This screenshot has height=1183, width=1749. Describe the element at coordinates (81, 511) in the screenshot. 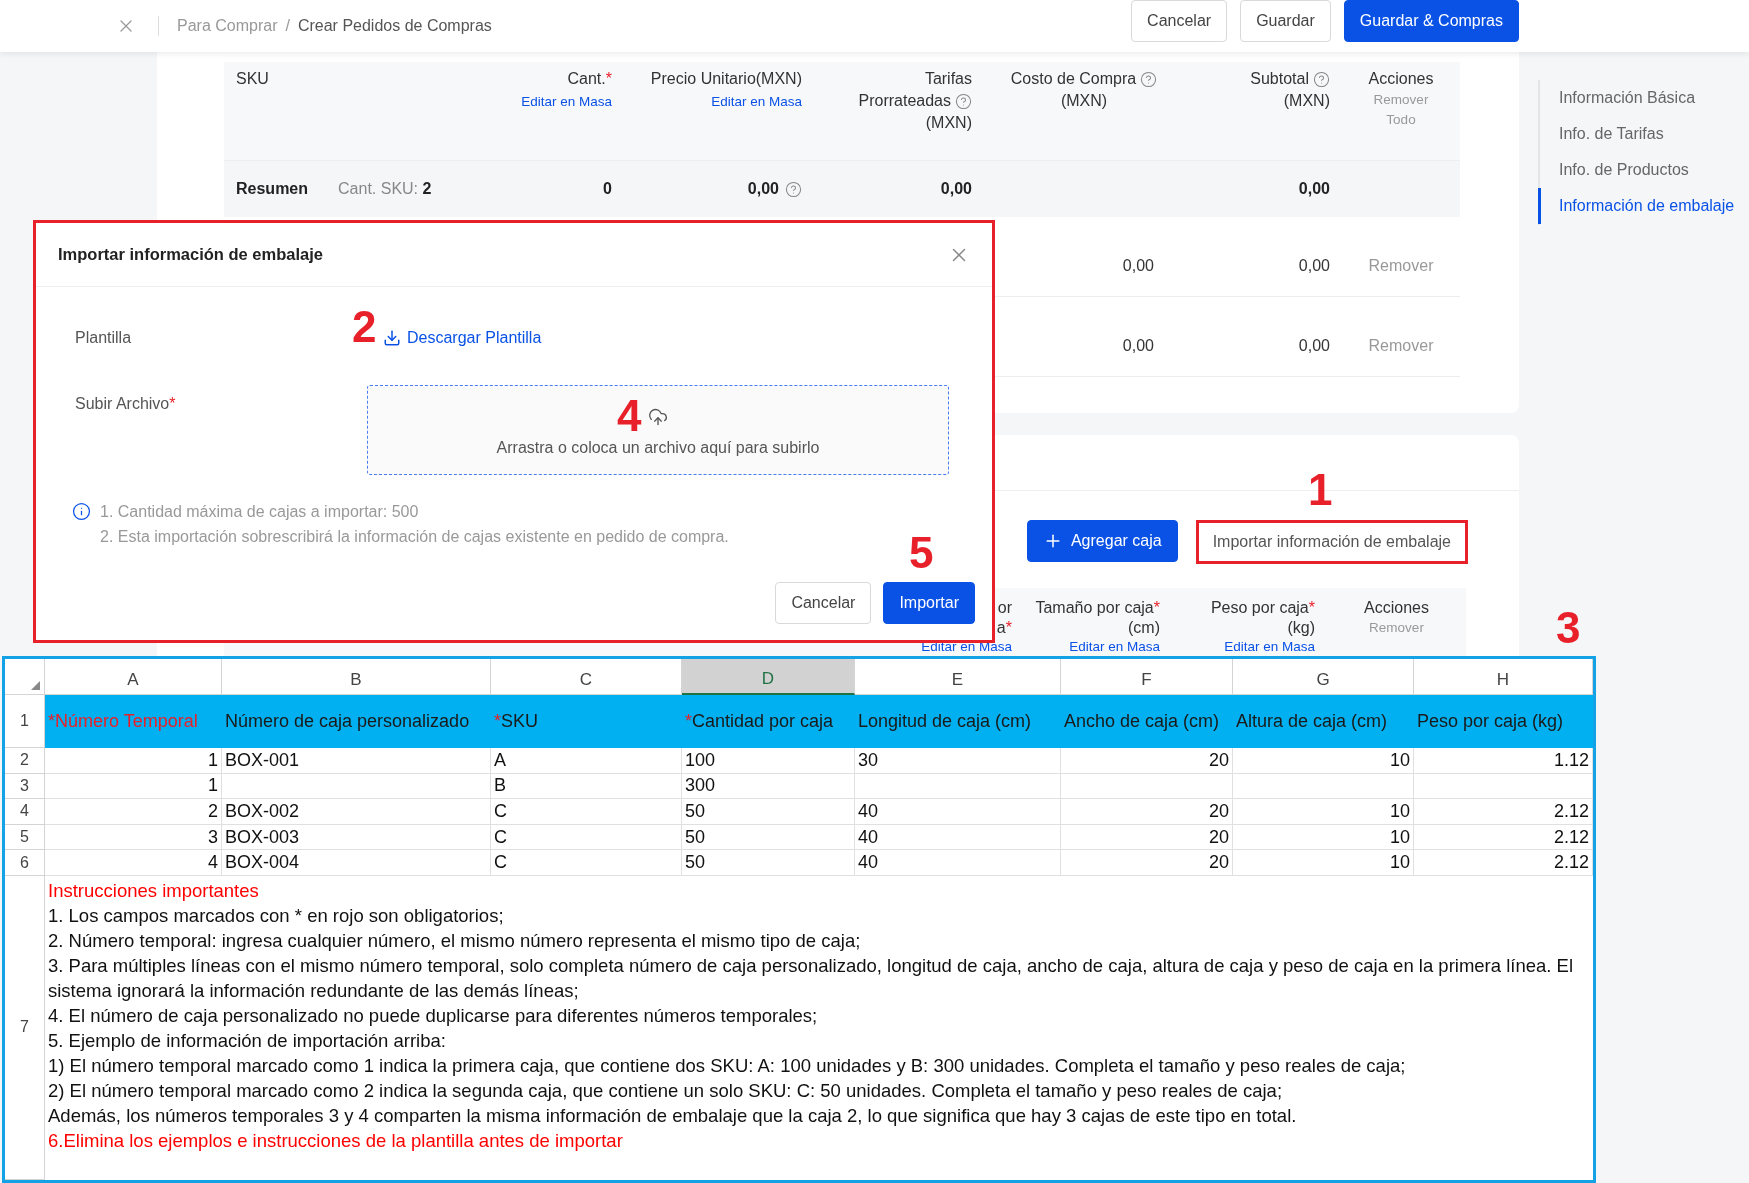

I see `info-icon` at that location.